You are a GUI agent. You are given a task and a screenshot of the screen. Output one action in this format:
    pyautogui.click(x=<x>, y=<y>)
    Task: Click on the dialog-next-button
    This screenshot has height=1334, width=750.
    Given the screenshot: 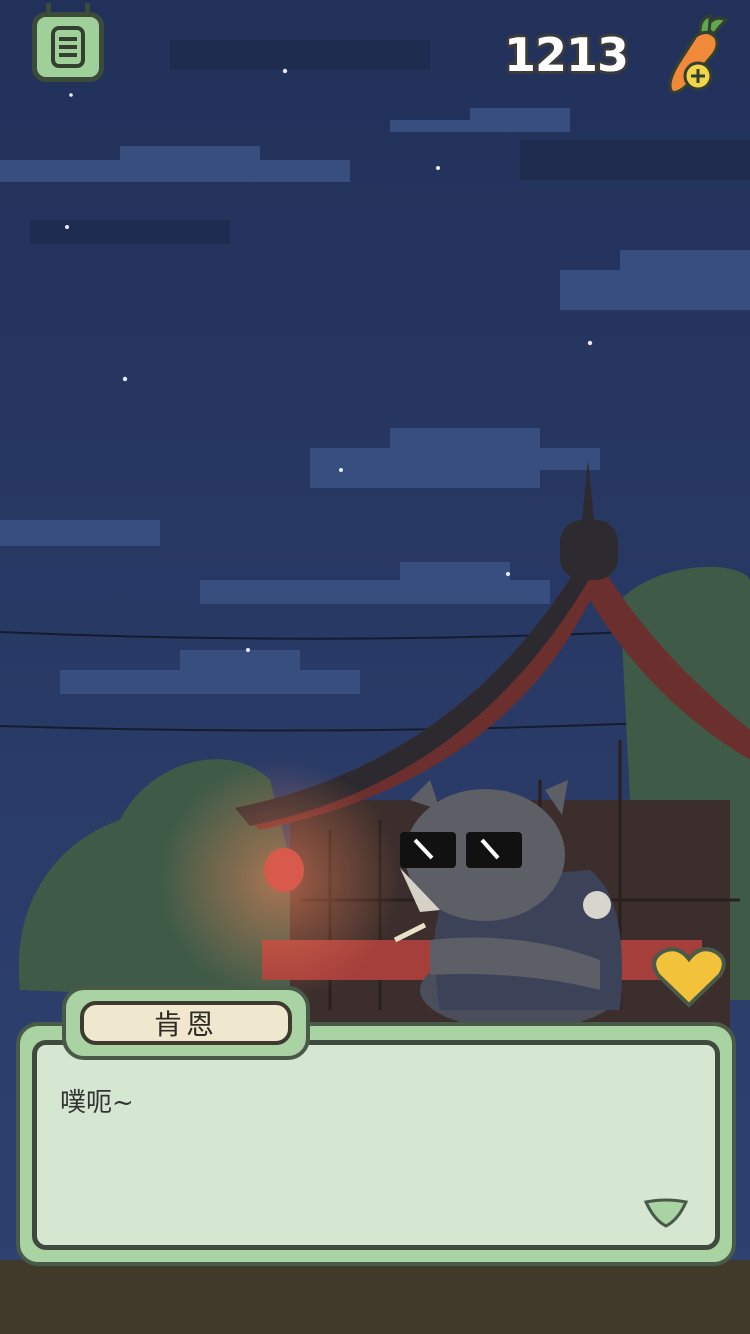 What is the action you would take?
    pyautogui.click(x=666, y=1213)
    